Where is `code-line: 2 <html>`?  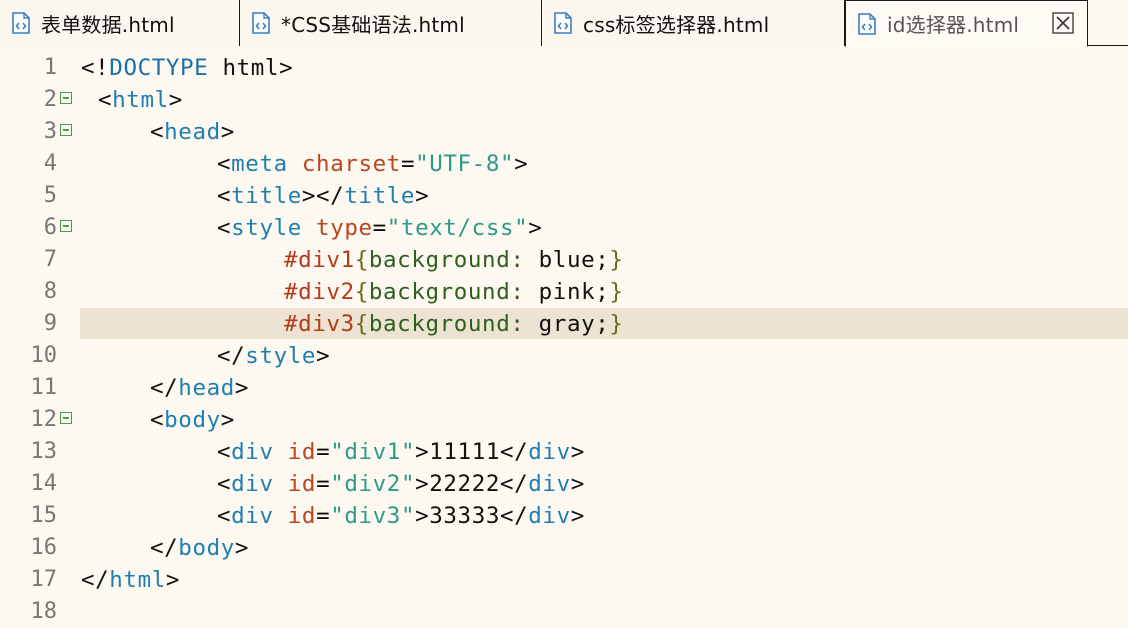 code-line: 2 <html> is located at coordinates (564, 100).